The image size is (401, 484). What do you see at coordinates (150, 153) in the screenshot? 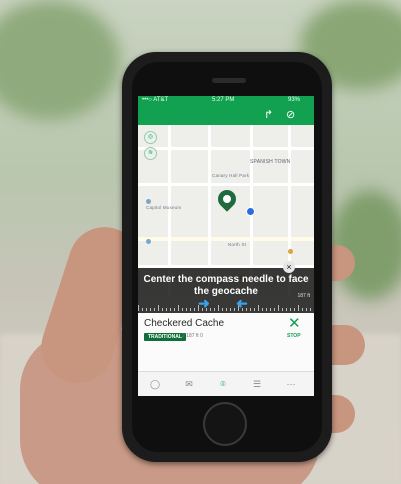
I see `layers-icon: ≋` at bounding box center [150, 153].